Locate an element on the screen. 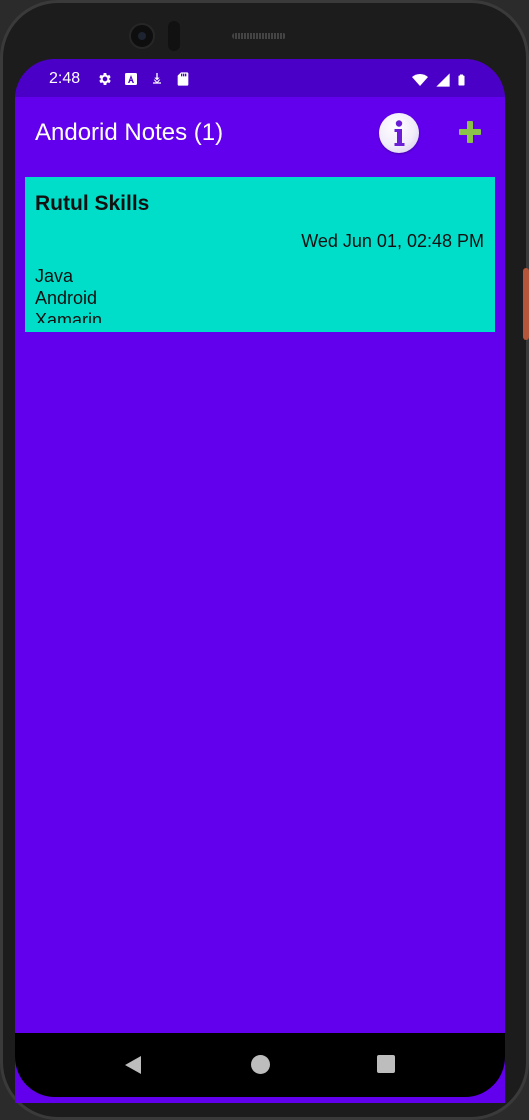  power-button is located at coordinates (526, 304).